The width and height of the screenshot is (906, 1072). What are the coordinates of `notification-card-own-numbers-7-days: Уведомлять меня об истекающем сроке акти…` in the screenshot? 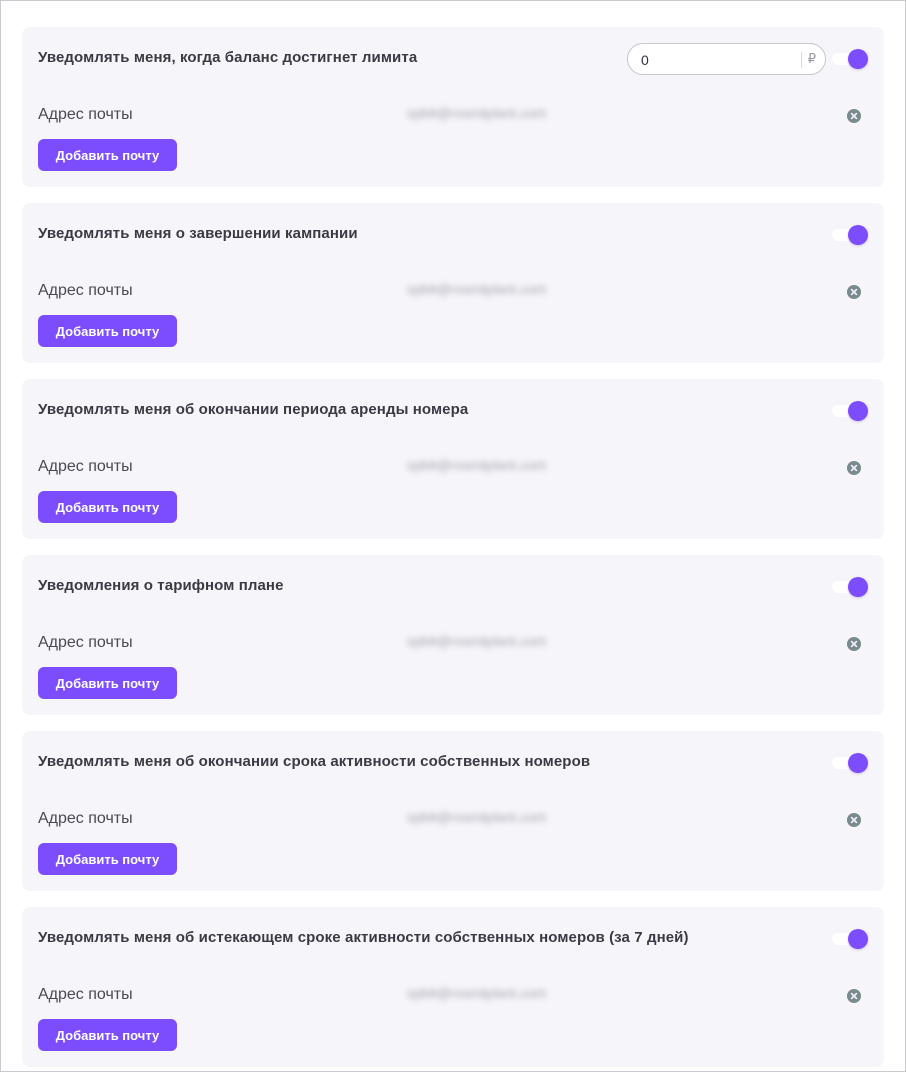 It's located at (453, 987).